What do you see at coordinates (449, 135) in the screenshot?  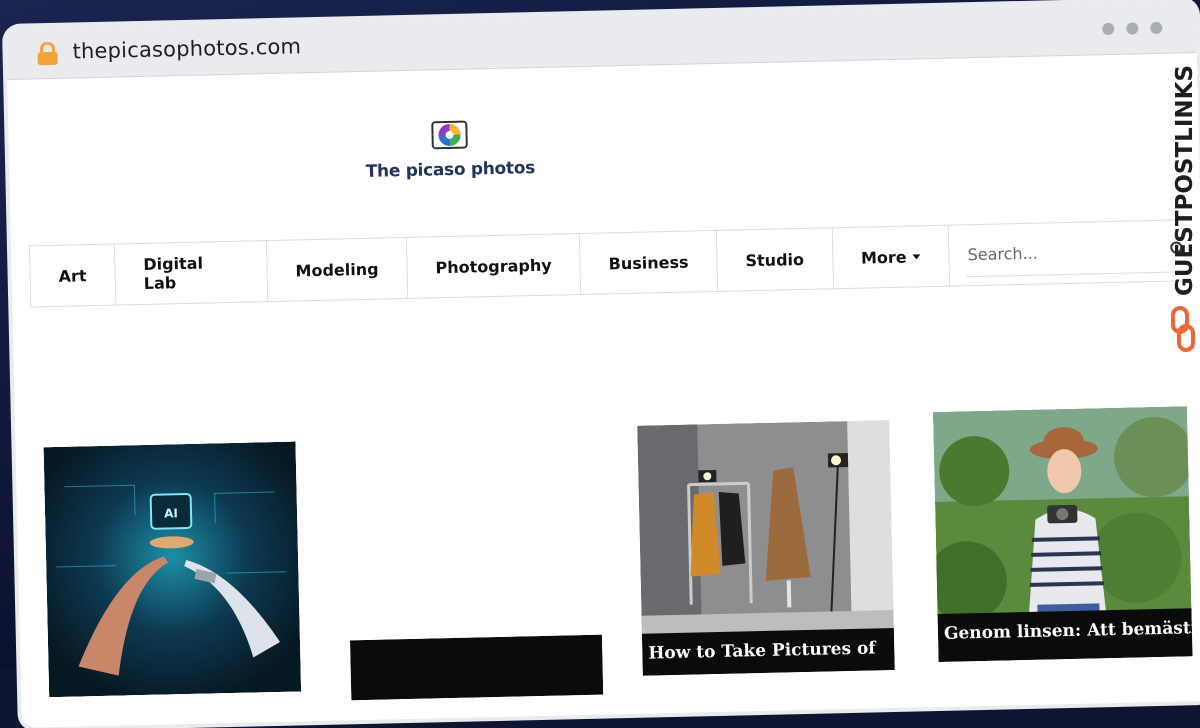 I see `camera-logo-icon` at bounding box center [449, 135].